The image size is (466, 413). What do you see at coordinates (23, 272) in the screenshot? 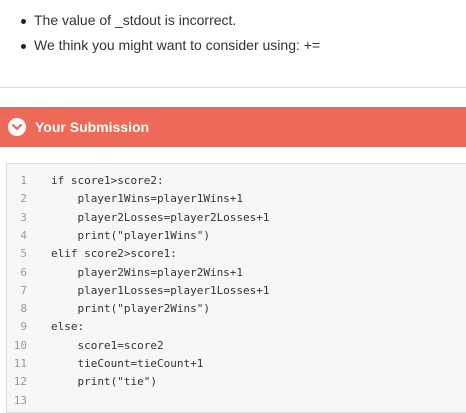
I see `line-number: 6` at bounding box center [23, 272].